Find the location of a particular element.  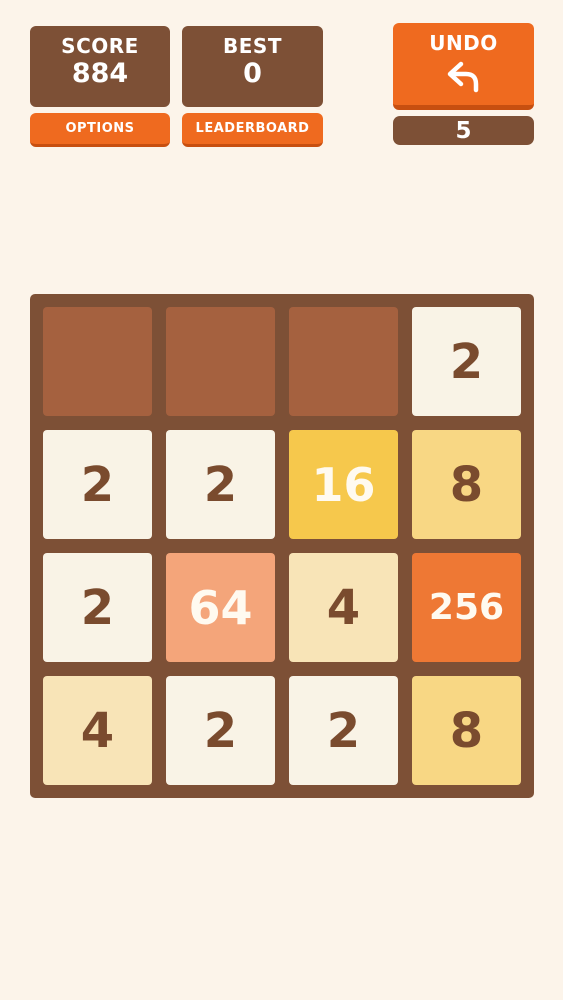

score-label: SCORE is located at coordinates (100, 46).